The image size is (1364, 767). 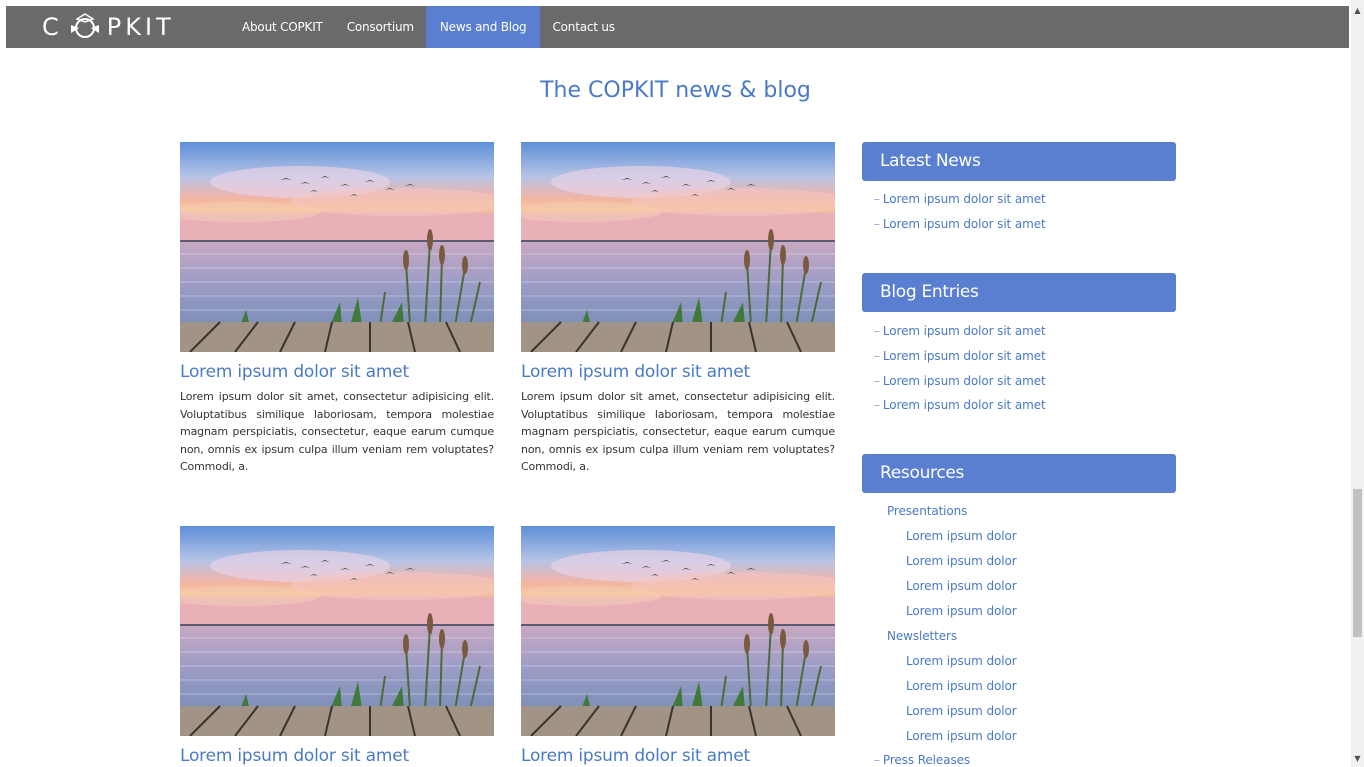 I want to click on triangle-up-icon: ▲, so click(x=1357, y=11).